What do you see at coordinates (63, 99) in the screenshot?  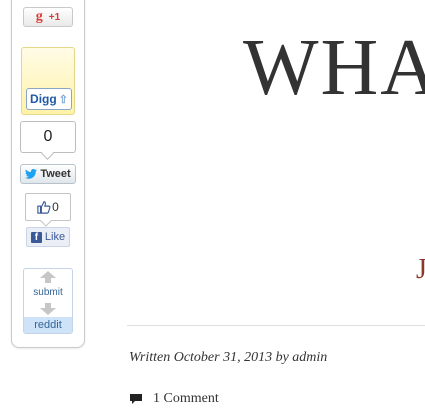 I see `digg-arrow-icon: ⇧` at bounding box center [63, 99].